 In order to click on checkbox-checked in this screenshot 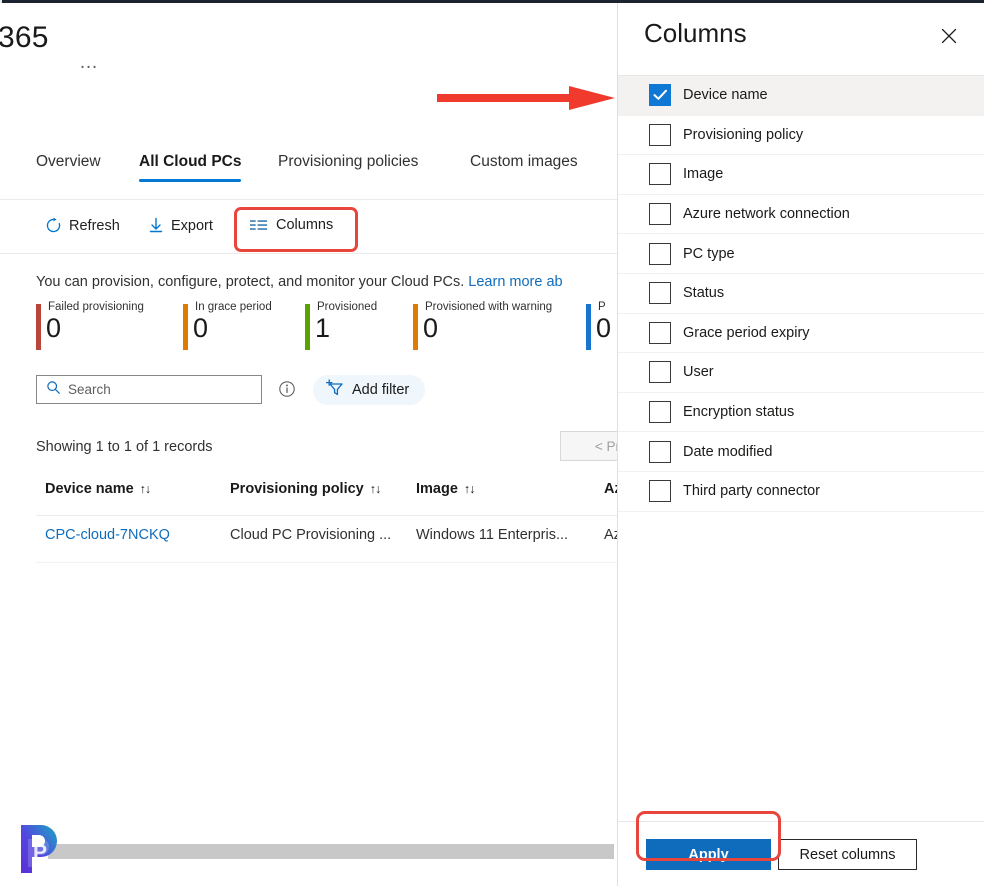, I will do `click(660, 95)`.